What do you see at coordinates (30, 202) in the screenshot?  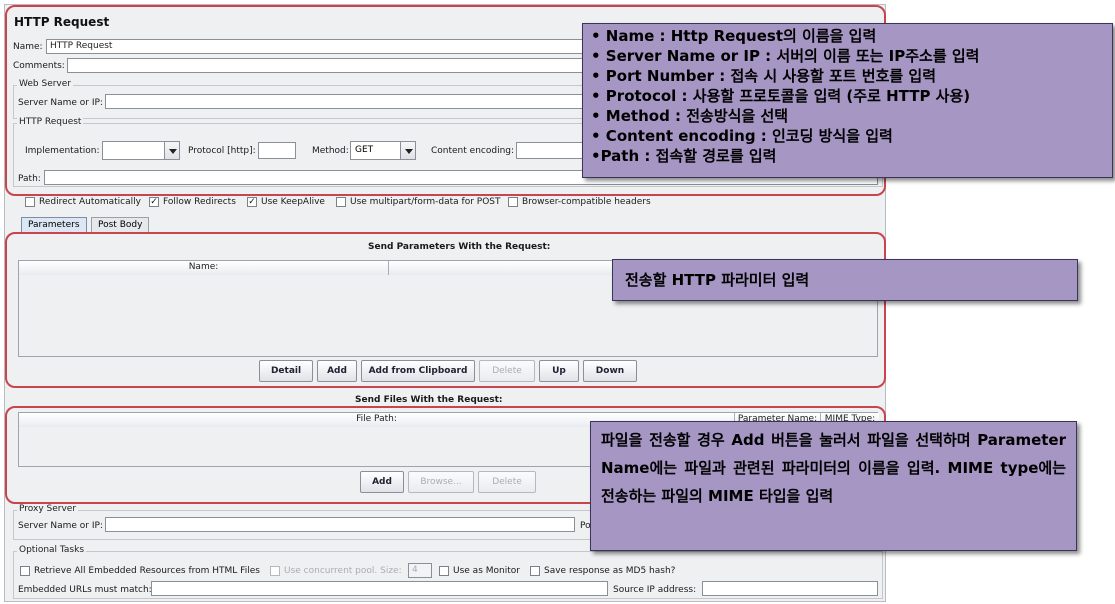 I see `redirect-automatically-checkbox` at bounding box center [30, 202].